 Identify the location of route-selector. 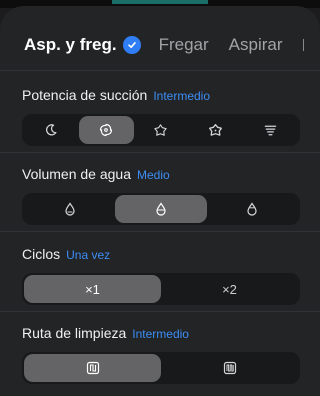
(161, 368).